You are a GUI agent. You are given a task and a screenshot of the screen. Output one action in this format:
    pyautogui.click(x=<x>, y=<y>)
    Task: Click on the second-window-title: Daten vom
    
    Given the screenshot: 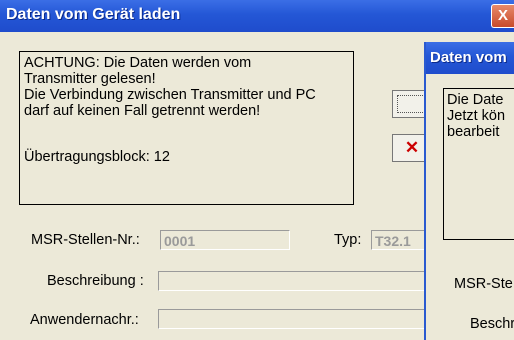 What is the action you would take?
    pyautogui.click(x=468, y=57)
    